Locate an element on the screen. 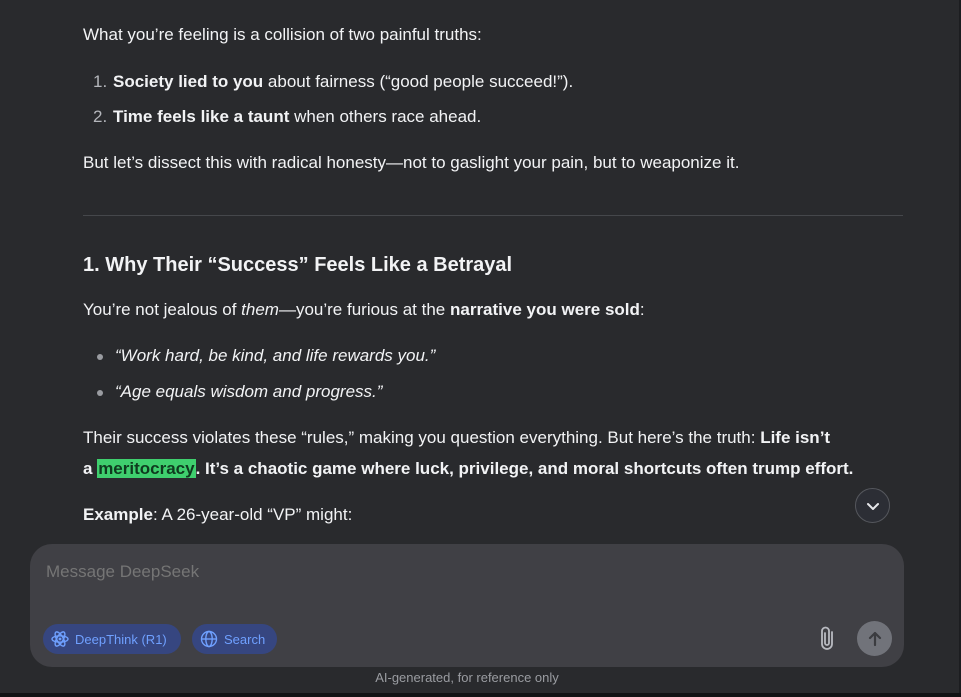  bold-text: Example is located at coordinates (118, 514).